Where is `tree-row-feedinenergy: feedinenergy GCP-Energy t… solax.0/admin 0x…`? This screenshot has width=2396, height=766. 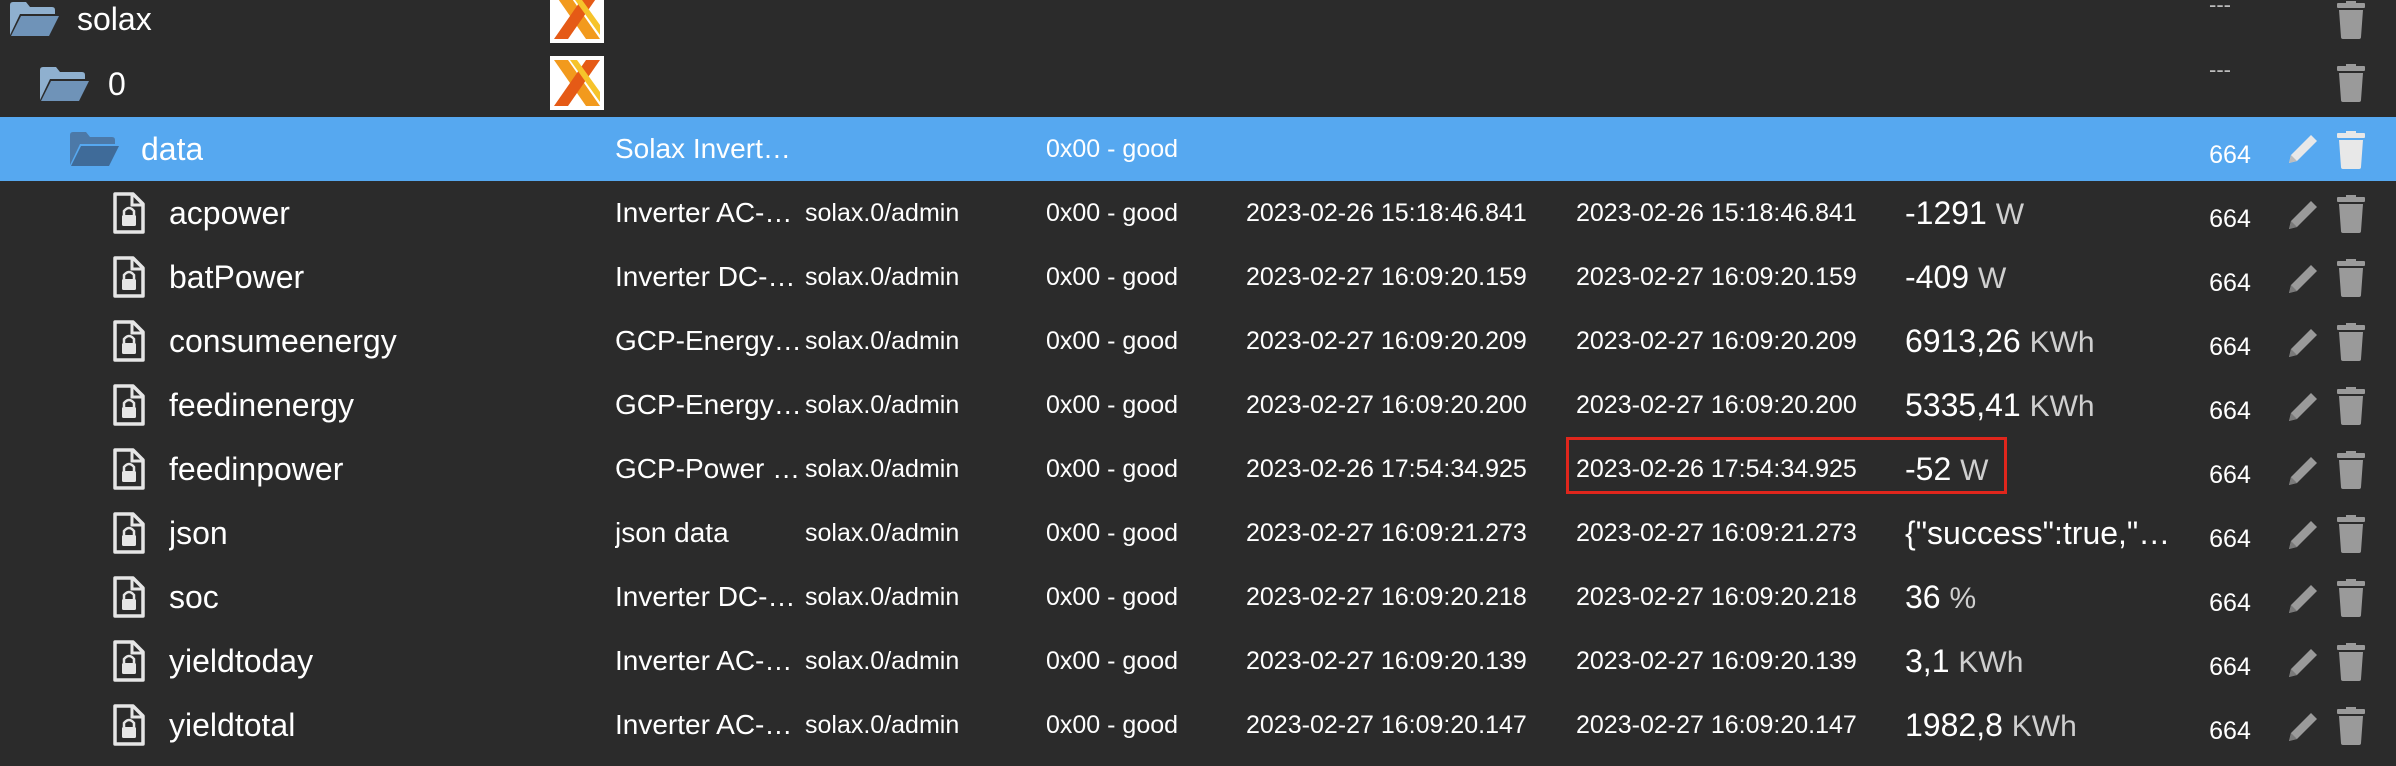 tree-row-feedinenergy: feedinenergy GCP-Energy t… solax.0/admin 0x… is located at coordinates (1198, 405).